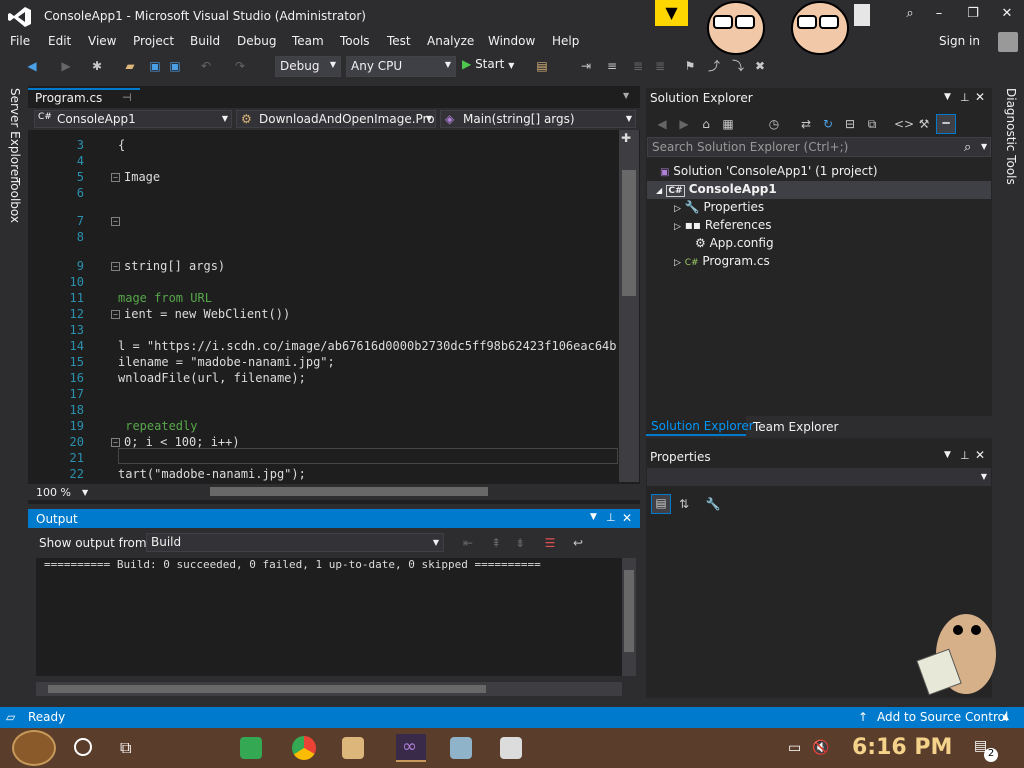  What do you see at coordinates (661, 504) in the screenshot?
I see `categorized-icon: ▤` at bounding box center [661, 504].